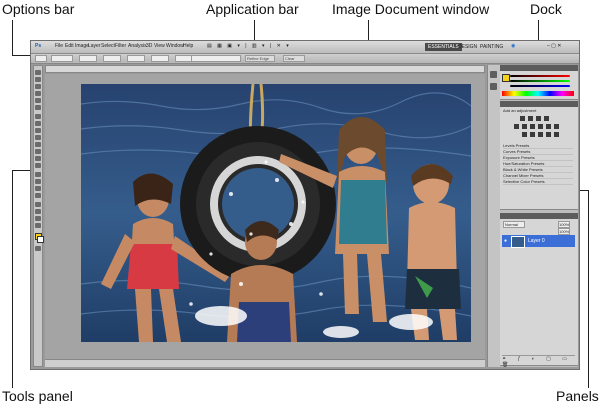 This screenshot has height=410, width=600. I want to click on menu-help: Help, so click(188, 46).